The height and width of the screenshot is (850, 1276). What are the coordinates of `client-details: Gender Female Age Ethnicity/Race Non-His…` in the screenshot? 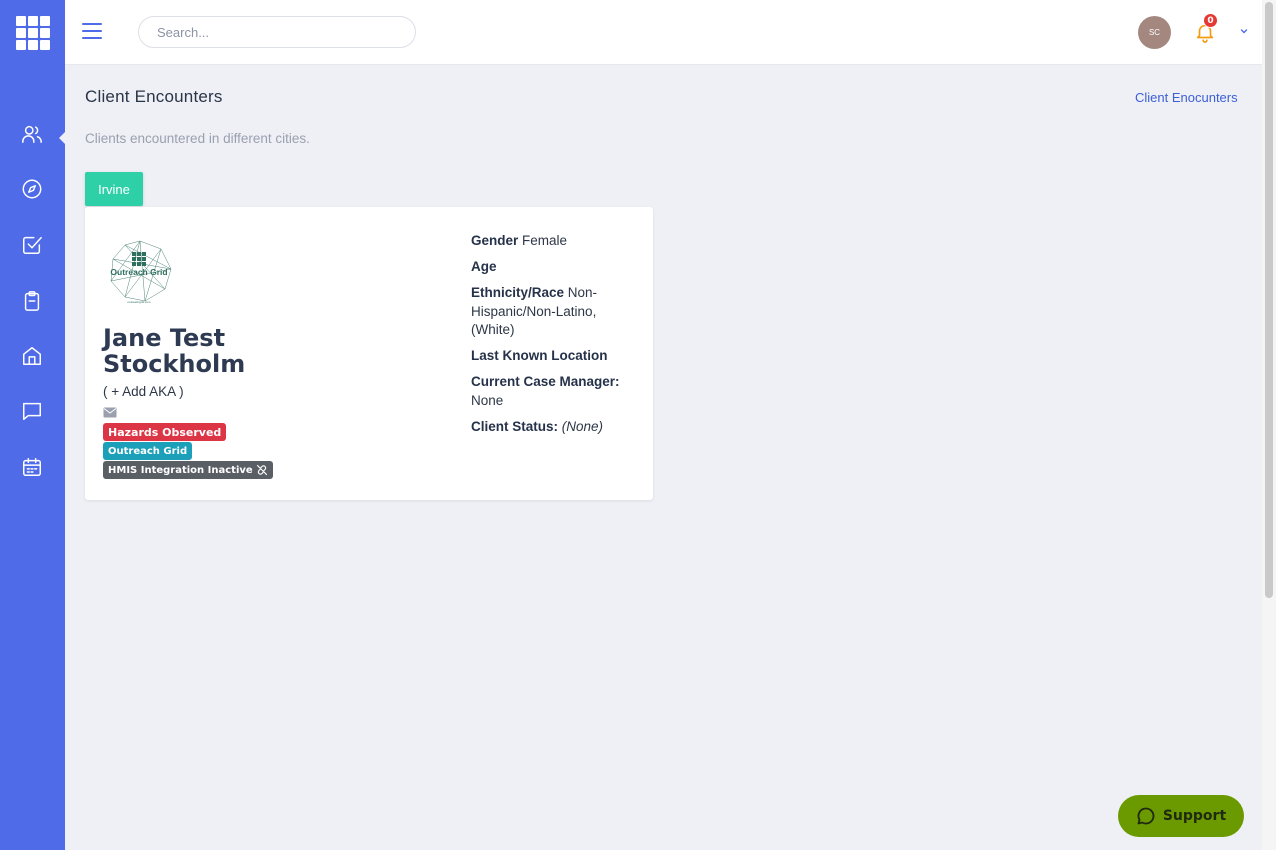 It's located at (551, 338).